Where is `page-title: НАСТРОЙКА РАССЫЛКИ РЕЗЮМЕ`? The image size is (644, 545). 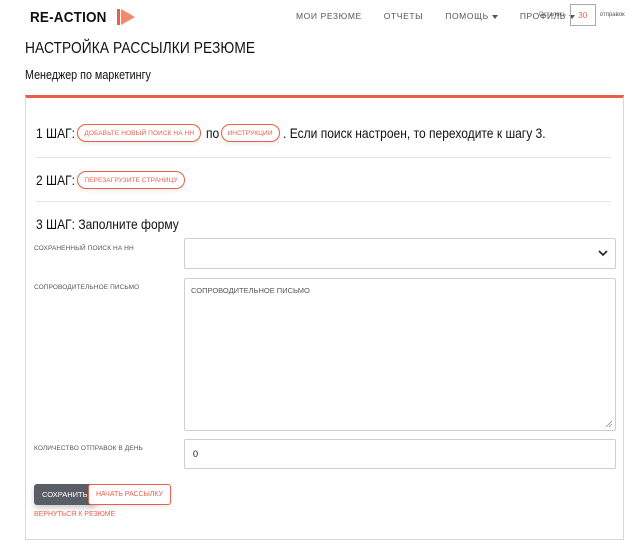
page-title: НАСТРОЙКА РАССЫЛКИ РЕЗЮМЕ is located at coordinates (140, 48).